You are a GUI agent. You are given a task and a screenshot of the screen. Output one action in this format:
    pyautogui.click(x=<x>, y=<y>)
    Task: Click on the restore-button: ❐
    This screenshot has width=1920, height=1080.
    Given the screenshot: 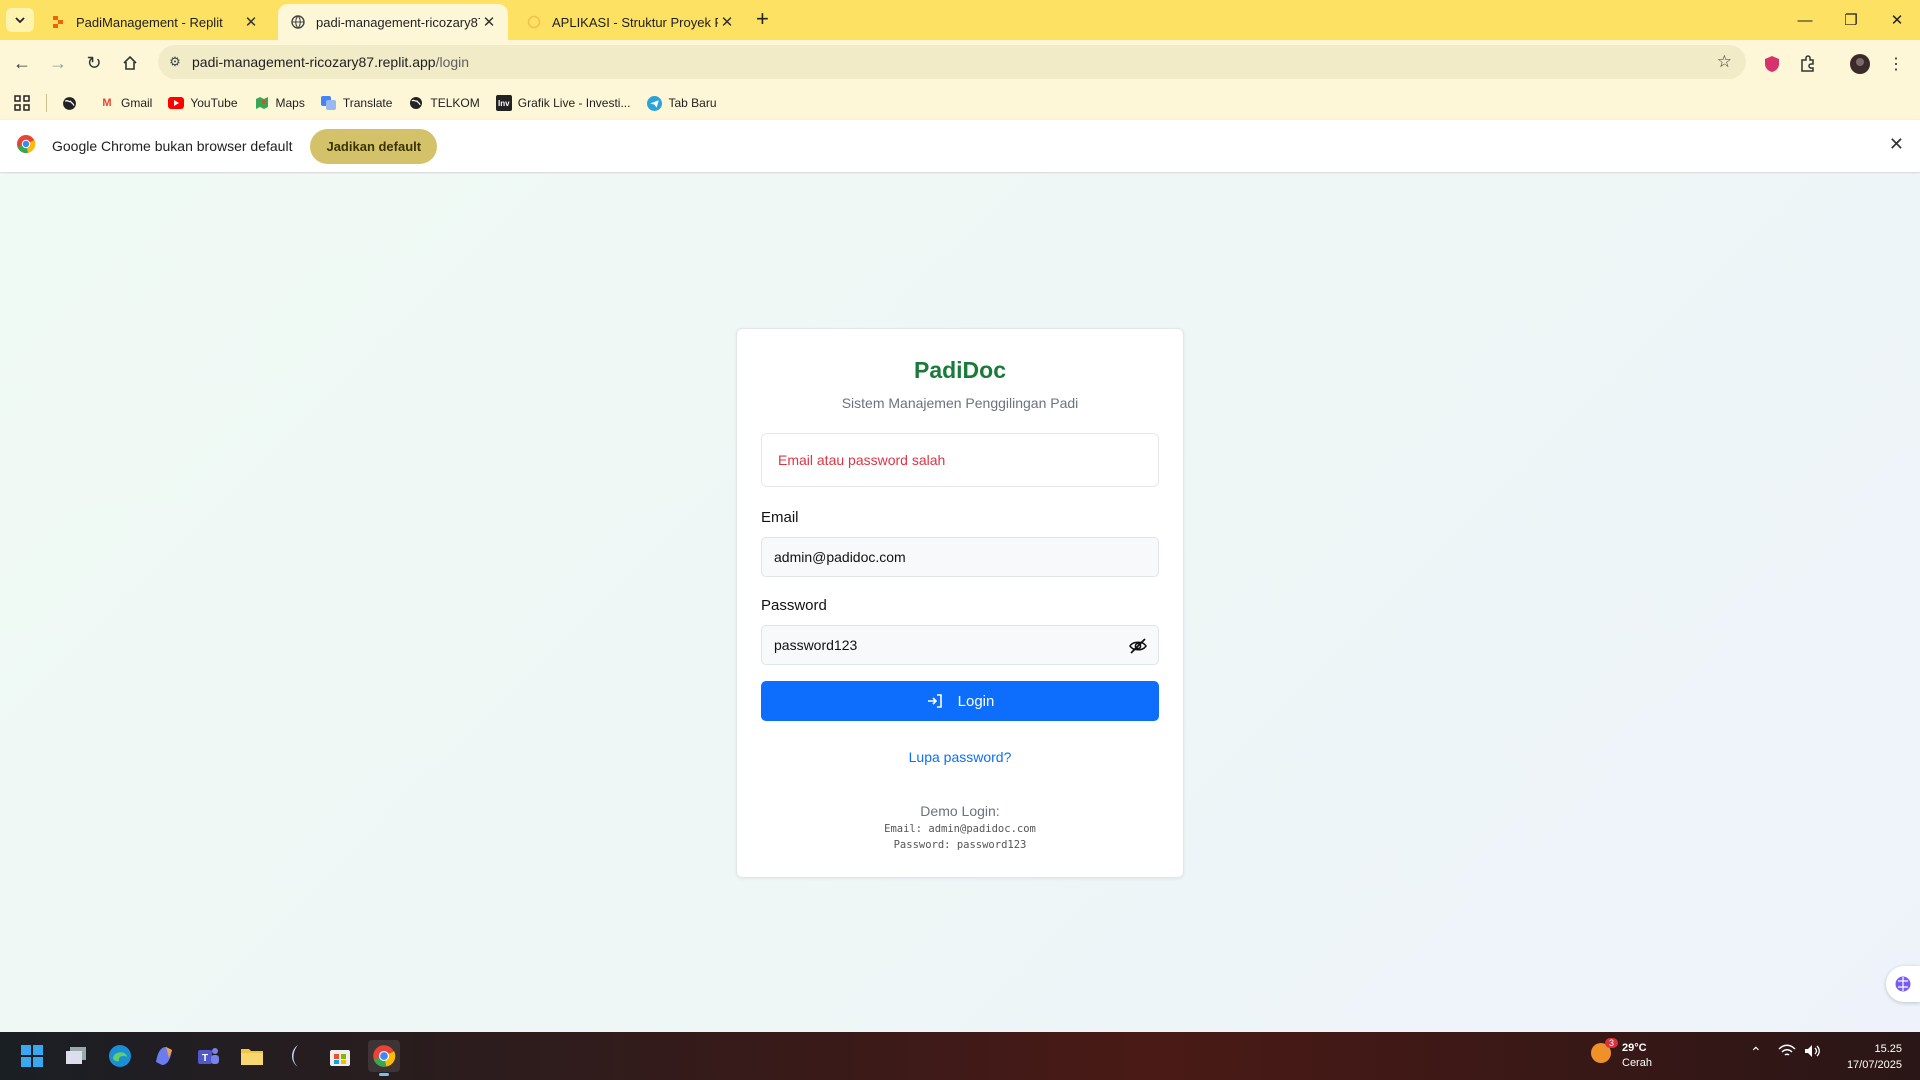 What is the action you would take?
    pyautogui.click(x=1851, y=20)
    